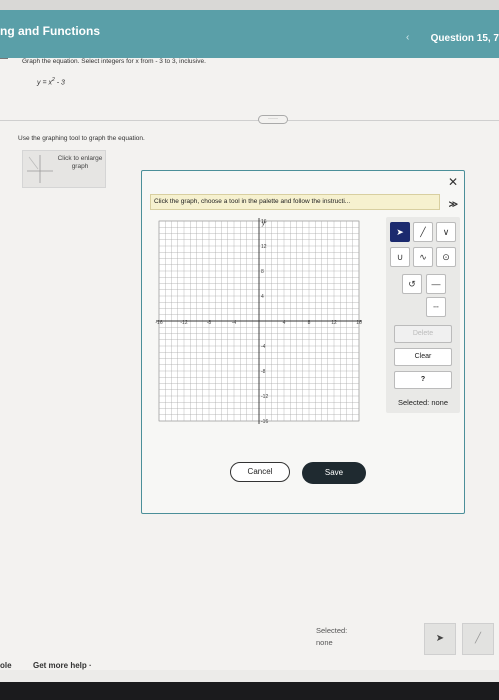 The image size is (499, 700). I want to click on delete-button: Delete, so click(423, 334).